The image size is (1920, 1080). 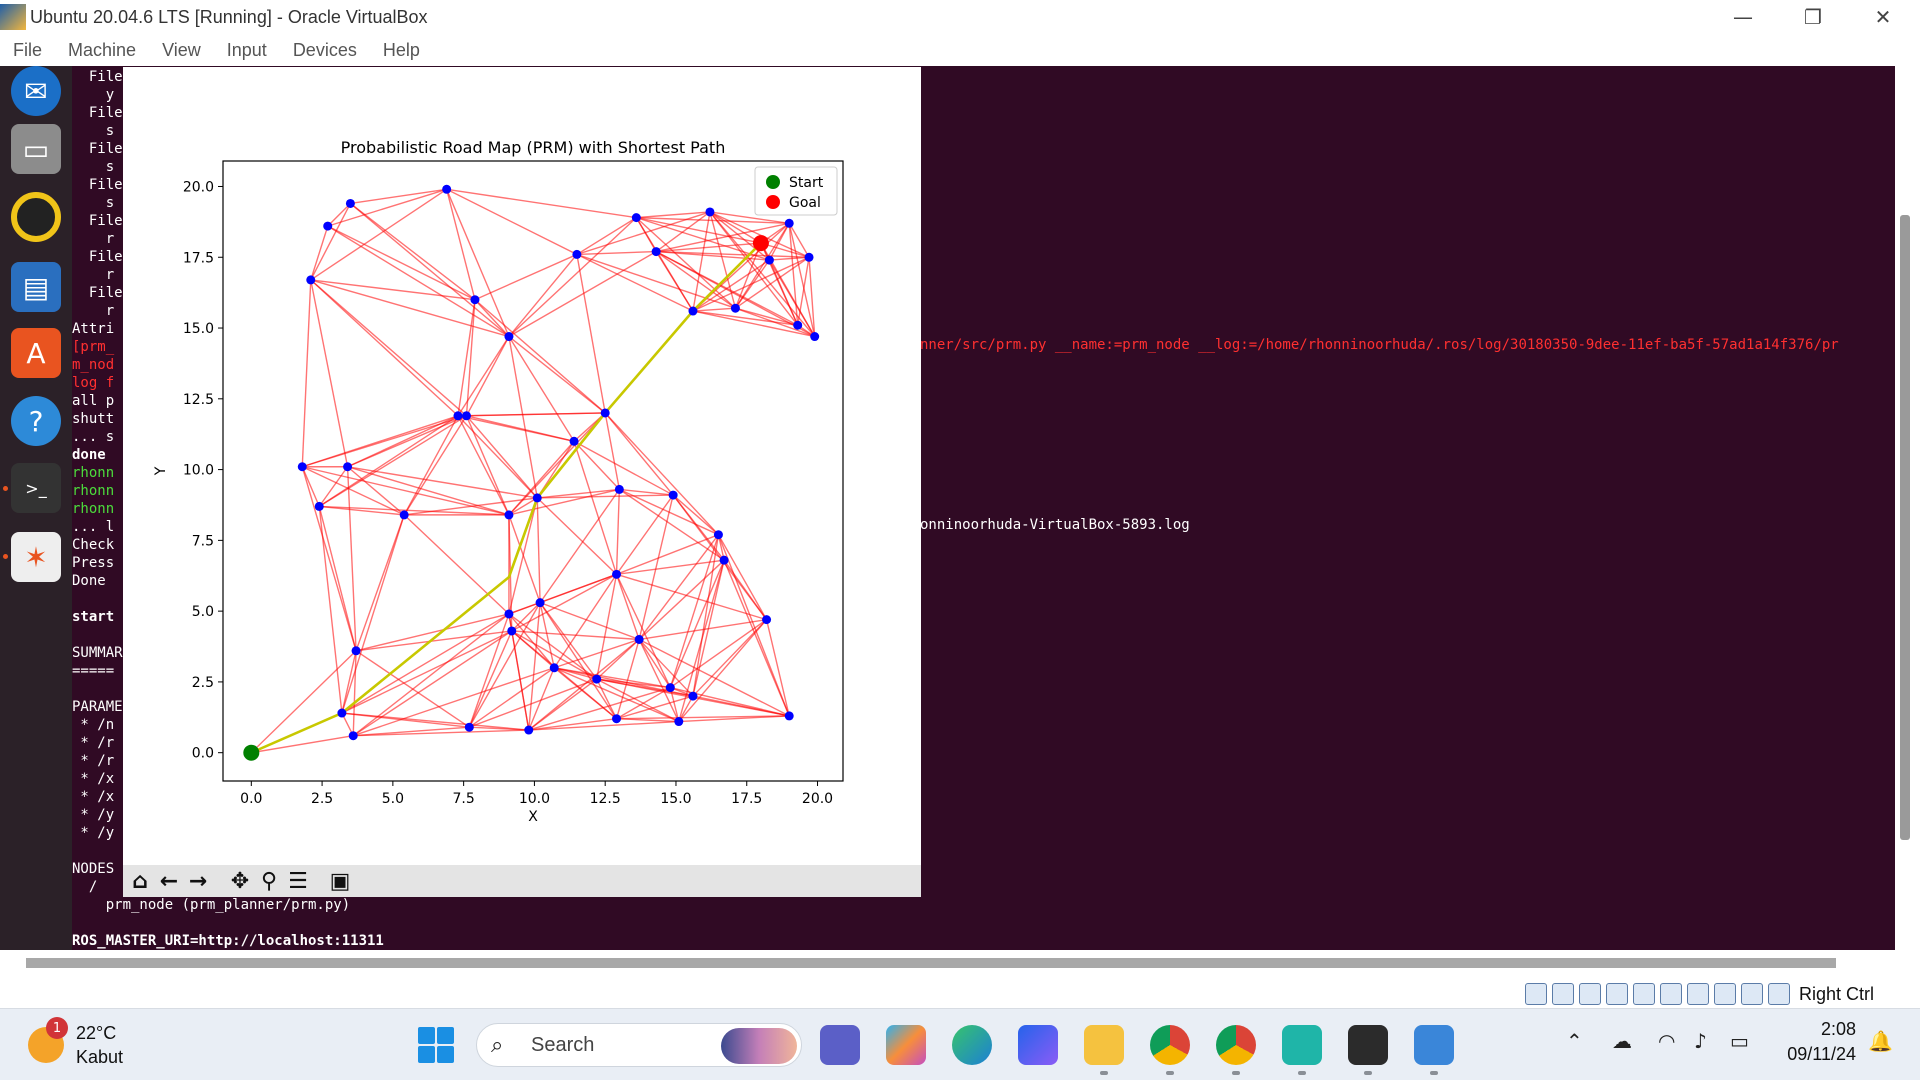 What do you see at coordinates (198, 881) in the screenshot?
I see `forward-icon: →` at bounding box center [198, 881].